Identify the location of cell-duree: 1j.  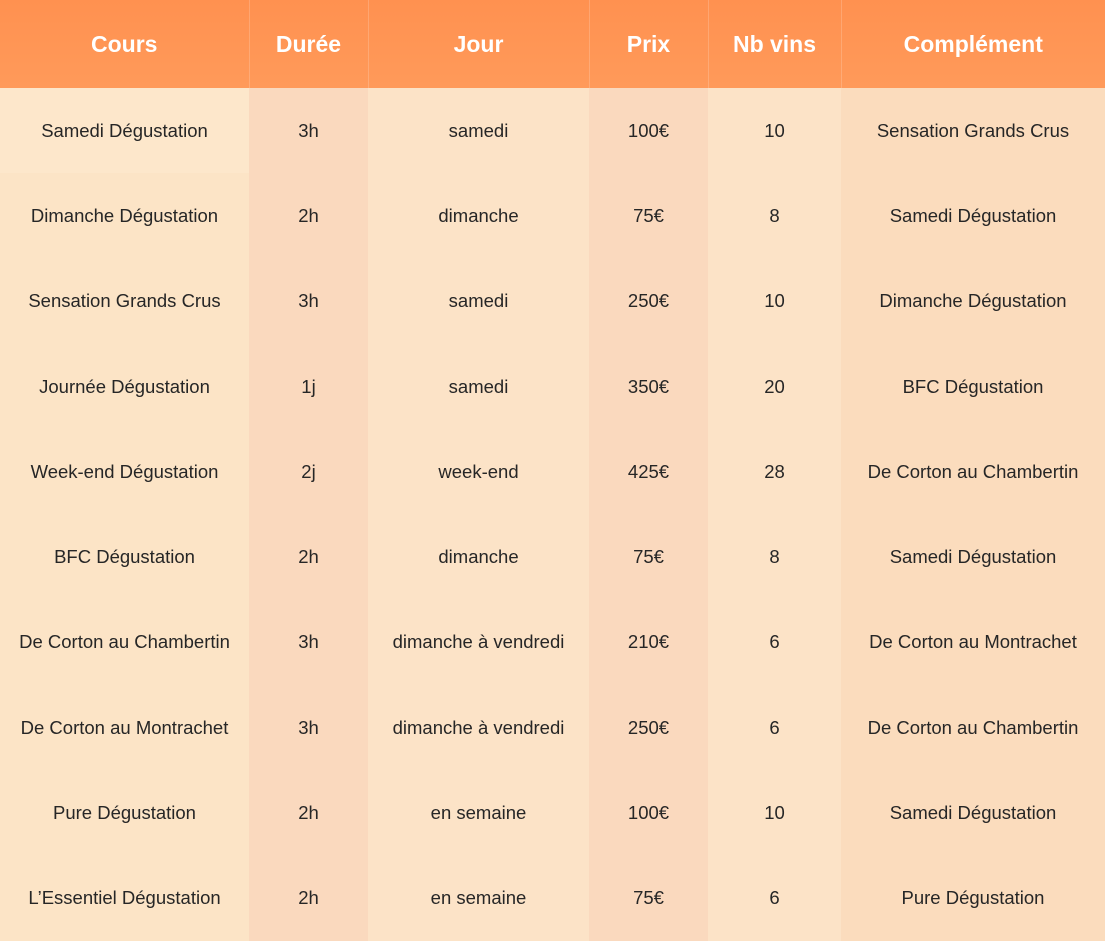
(308, 386).